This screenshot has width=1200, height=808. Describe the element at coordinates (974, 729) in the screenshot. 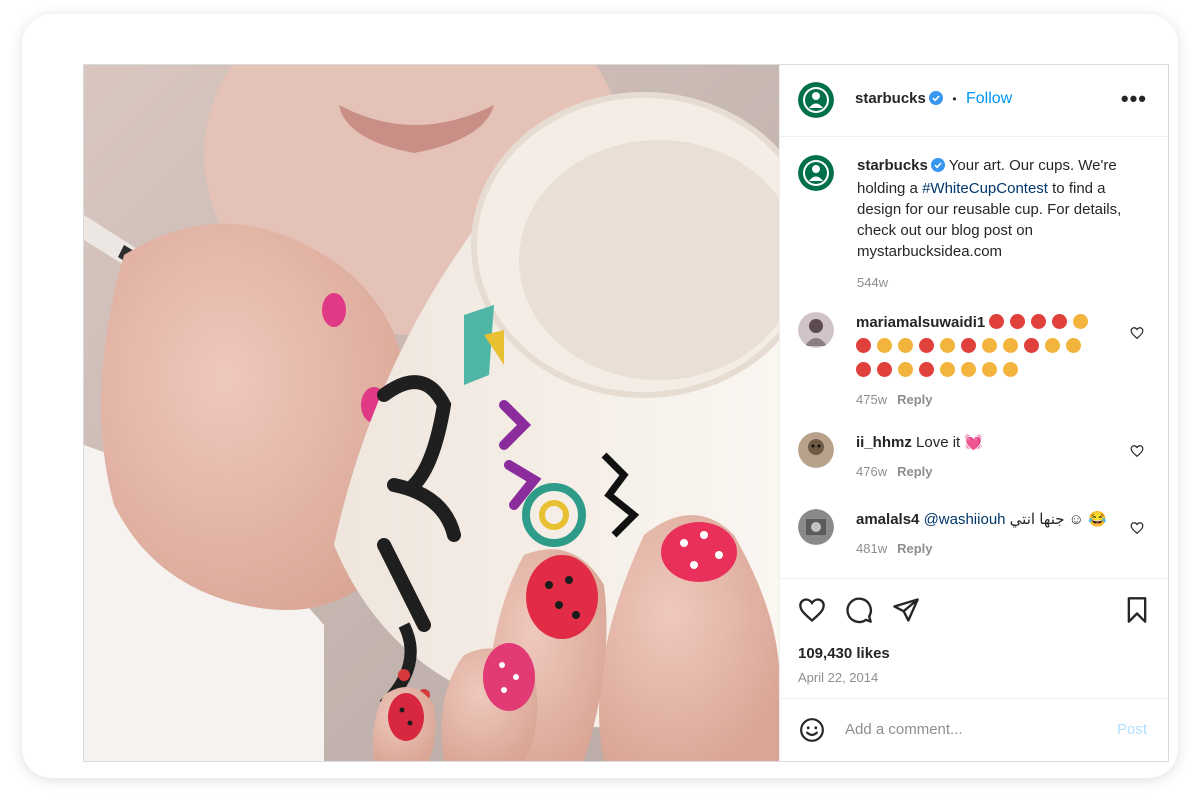

I see `add-comment-bar: Add a comment... Post` at that location.